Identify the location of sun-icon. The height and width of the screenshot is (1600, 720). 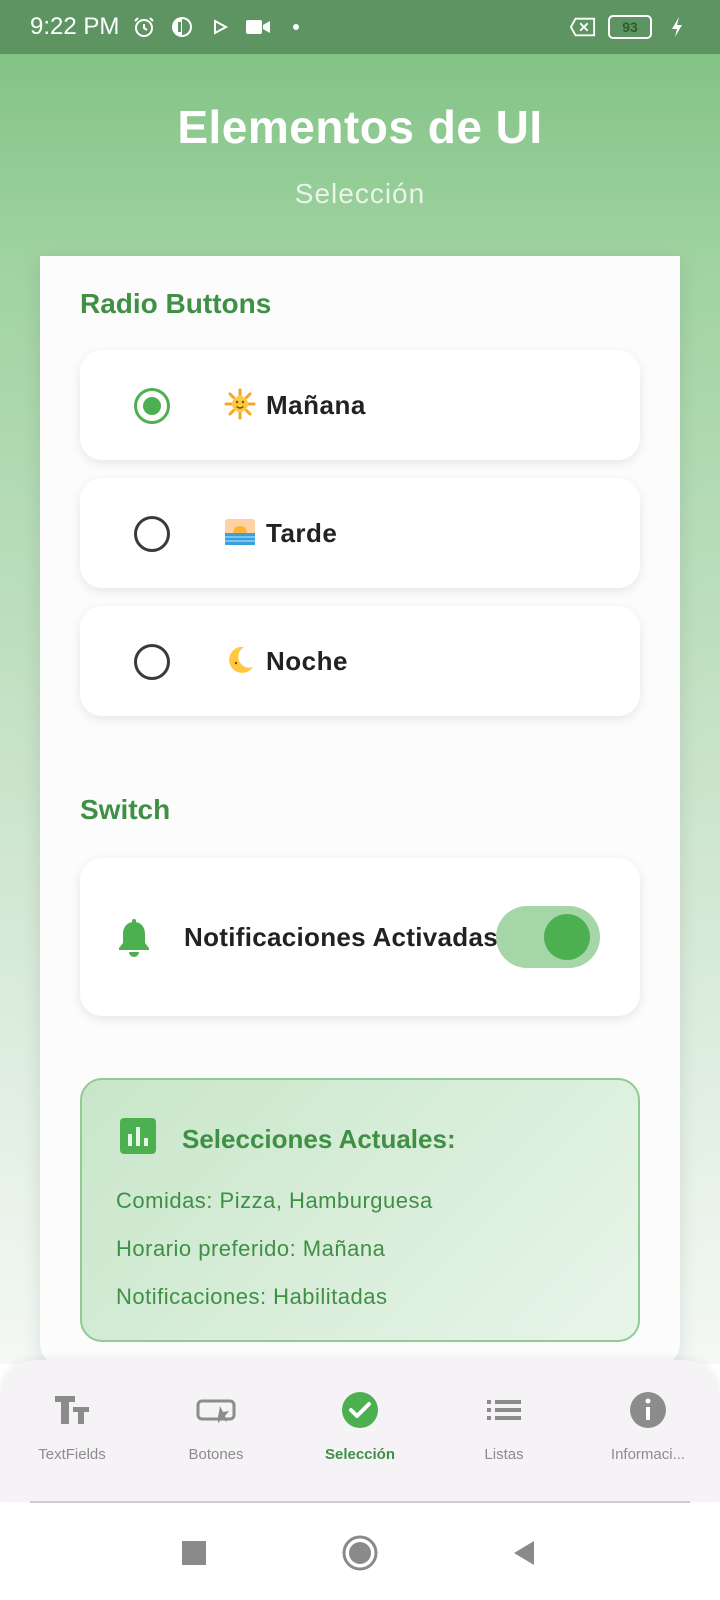
(240, 404).